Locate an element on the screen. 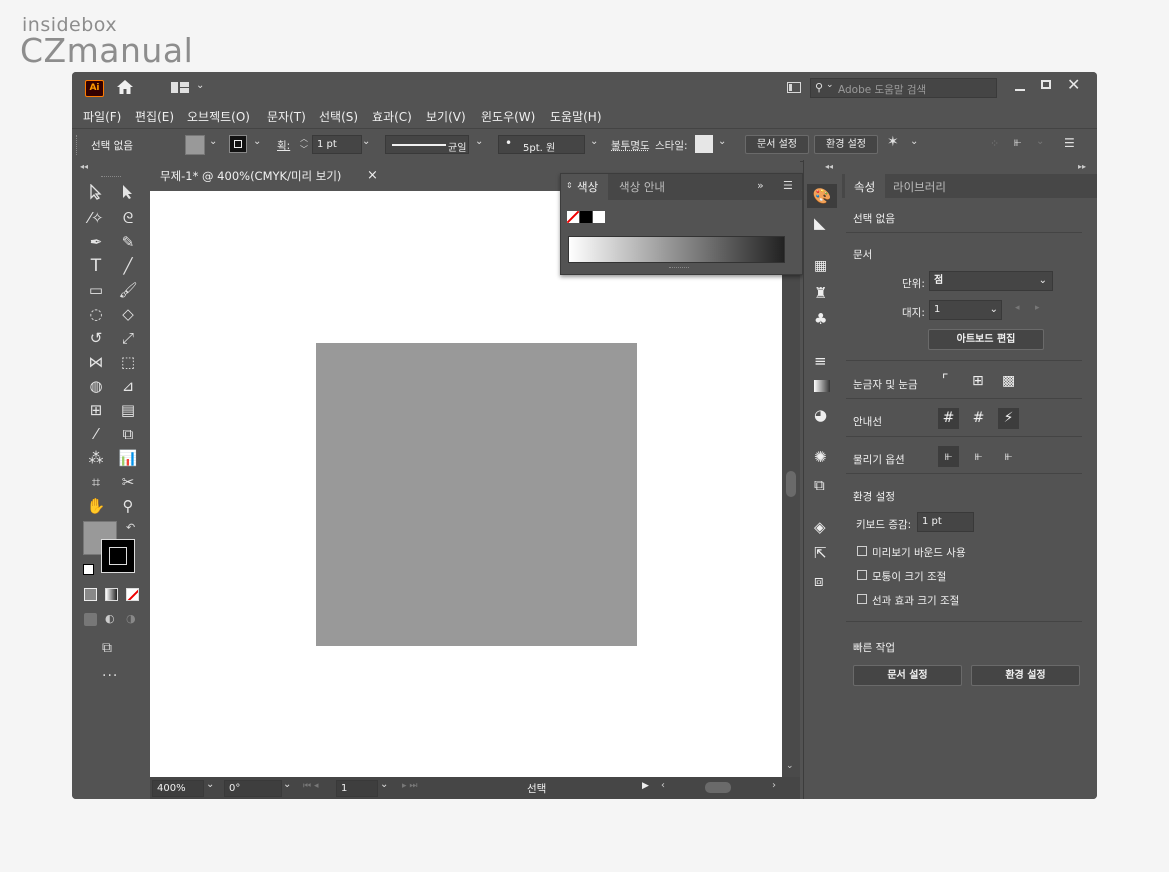  brushes-icon: ♜ is located at coordinates (820, 293).